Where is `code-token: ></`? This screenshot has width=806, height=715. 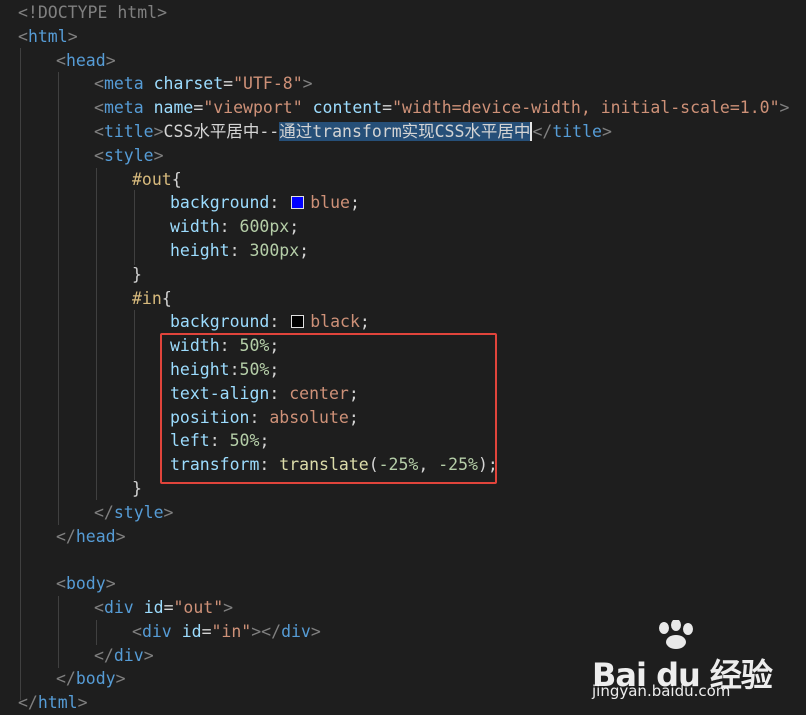 code-token: ></ is located at coordinates (266, 631).